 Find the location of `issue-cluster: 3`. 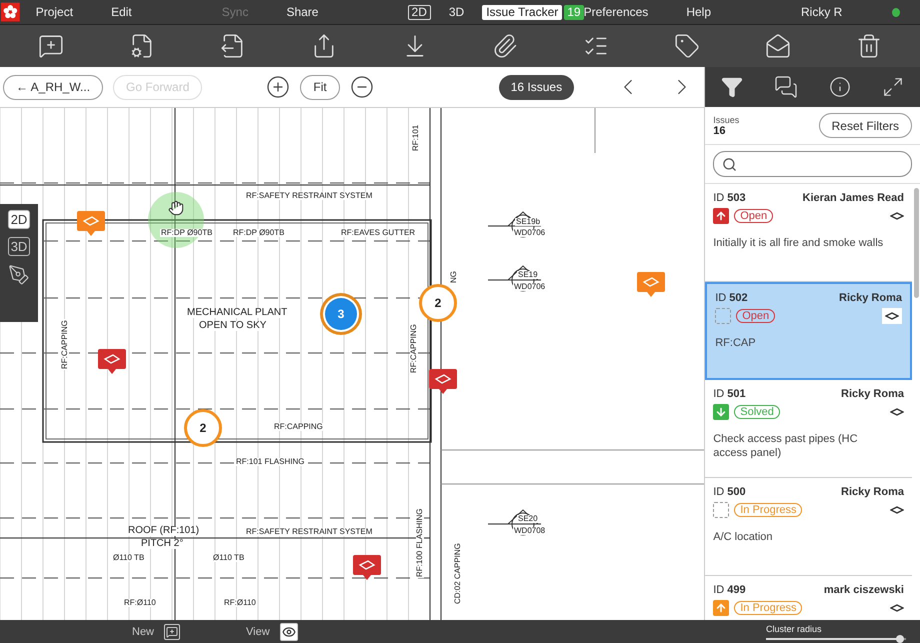

issue-cluster: 3 is located at coordinates (341, 314).